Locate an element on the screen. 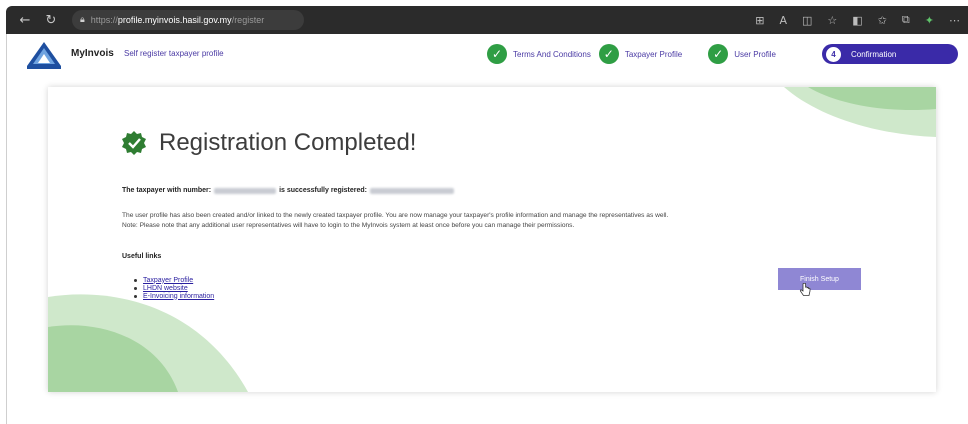  url-path: /register is located at coordinates (248, 20).